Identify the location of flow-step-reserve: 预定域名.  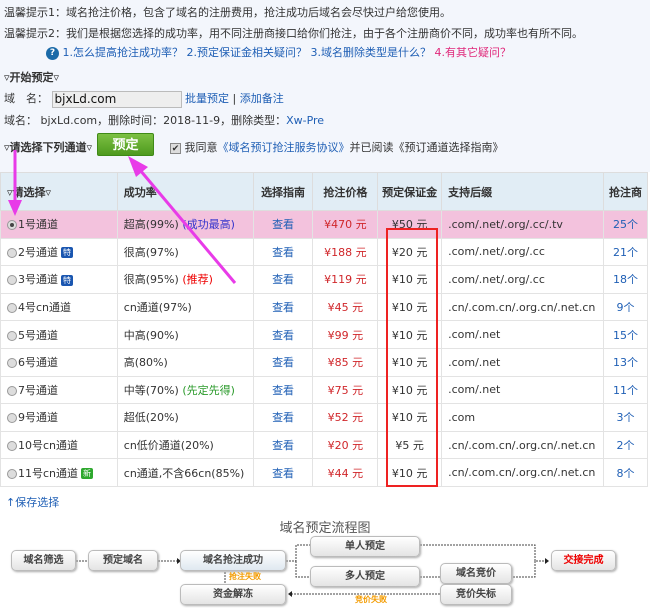
(123, 560).